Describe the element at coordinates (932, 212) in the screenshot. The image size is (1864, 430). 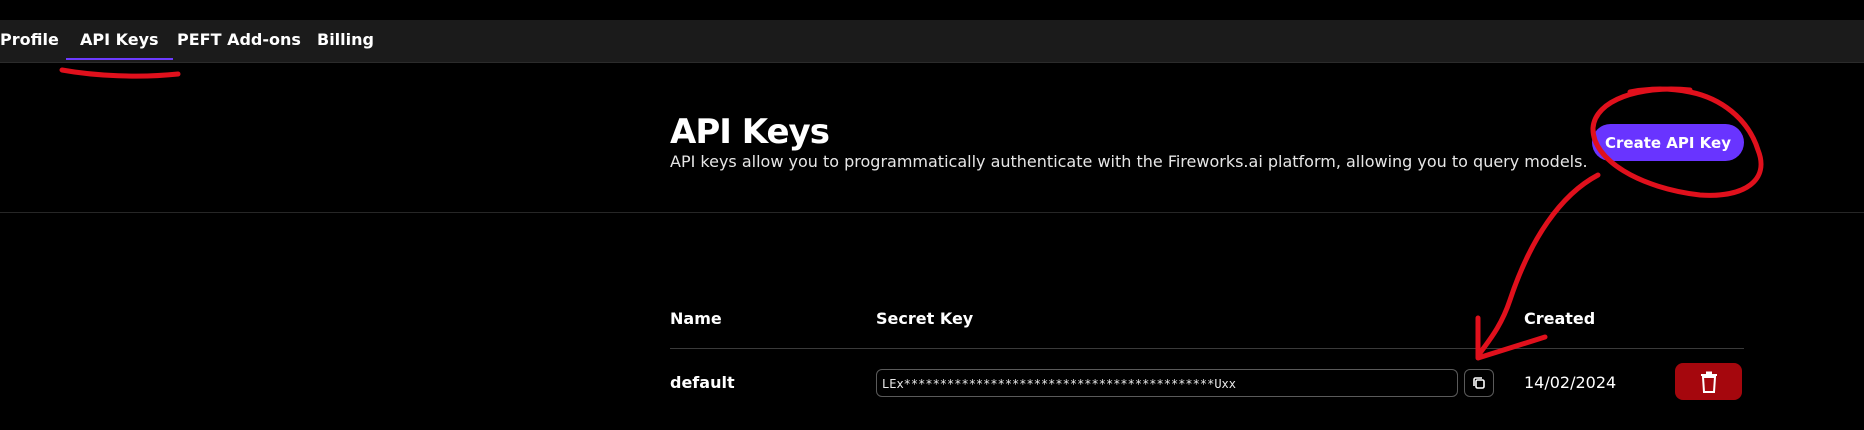
I see `section-divider` at that location.